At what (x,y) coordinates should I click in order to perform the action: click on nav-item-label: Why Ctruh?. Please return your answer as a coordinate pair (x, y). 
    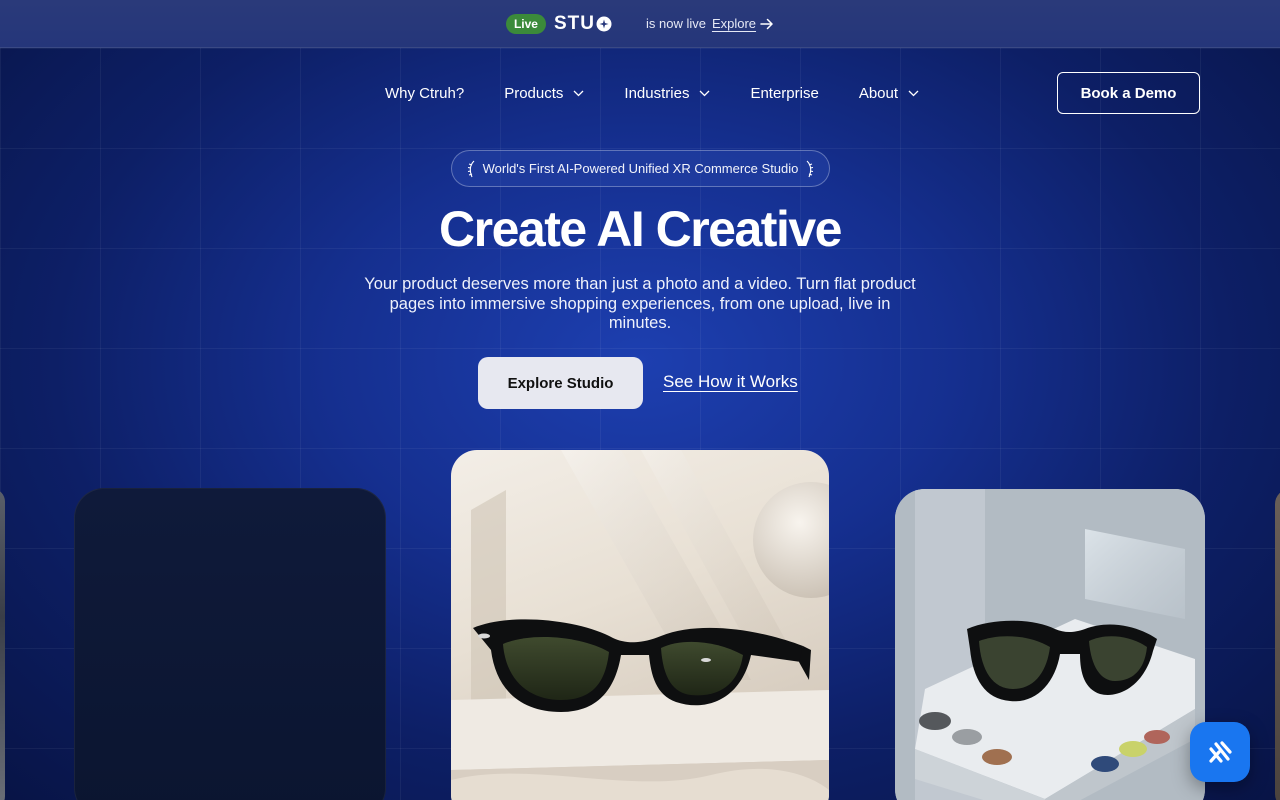
    Looking at the image, I should click on (425, 93).